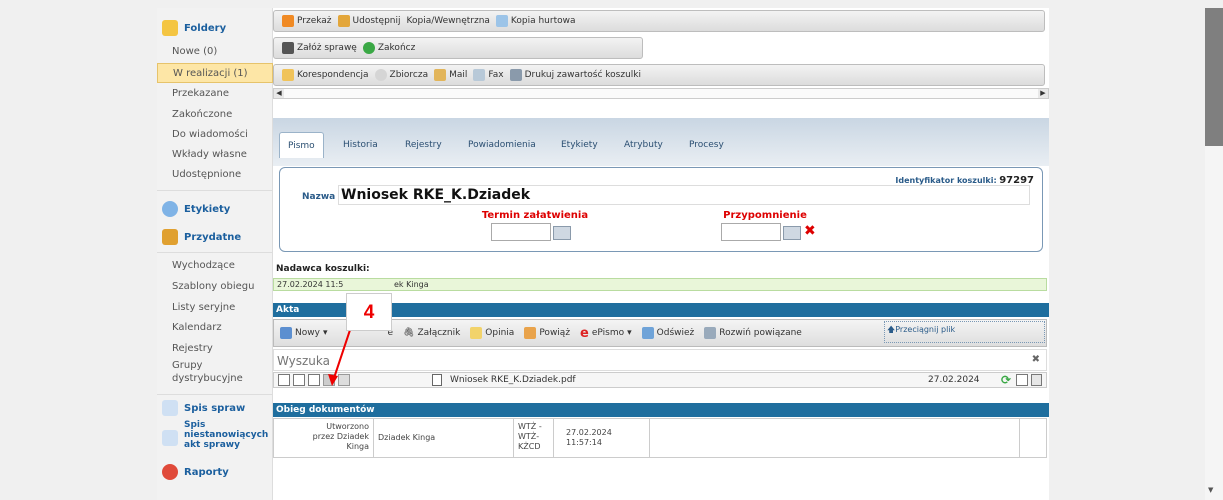  What do you see at coordinates (279, 93) in the screenshot?
I see `scroll-left-icon: ◀` at bounding box center [279, 93].